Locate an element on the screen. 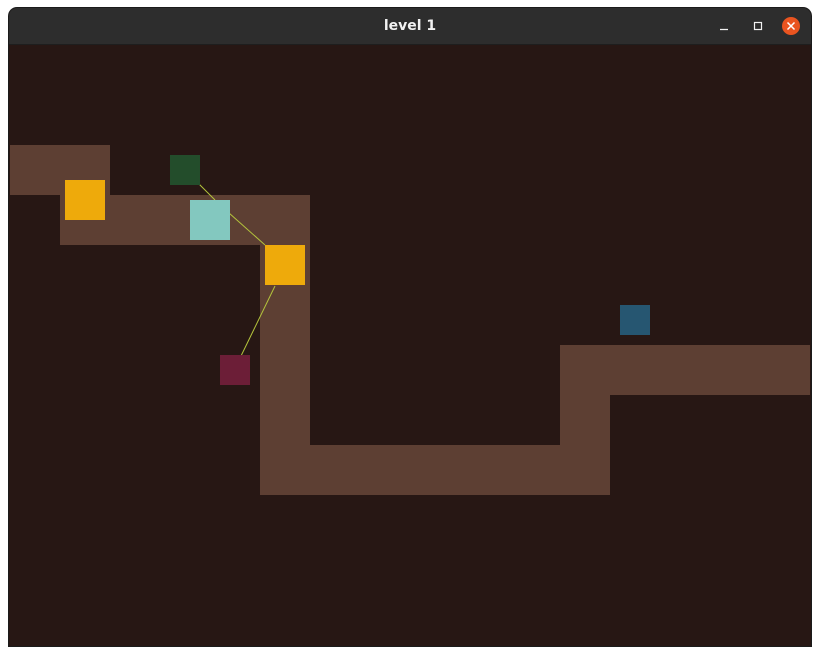 The width and height of the screenshot is (820, 655). close-button is located at coordinates (791, 26).